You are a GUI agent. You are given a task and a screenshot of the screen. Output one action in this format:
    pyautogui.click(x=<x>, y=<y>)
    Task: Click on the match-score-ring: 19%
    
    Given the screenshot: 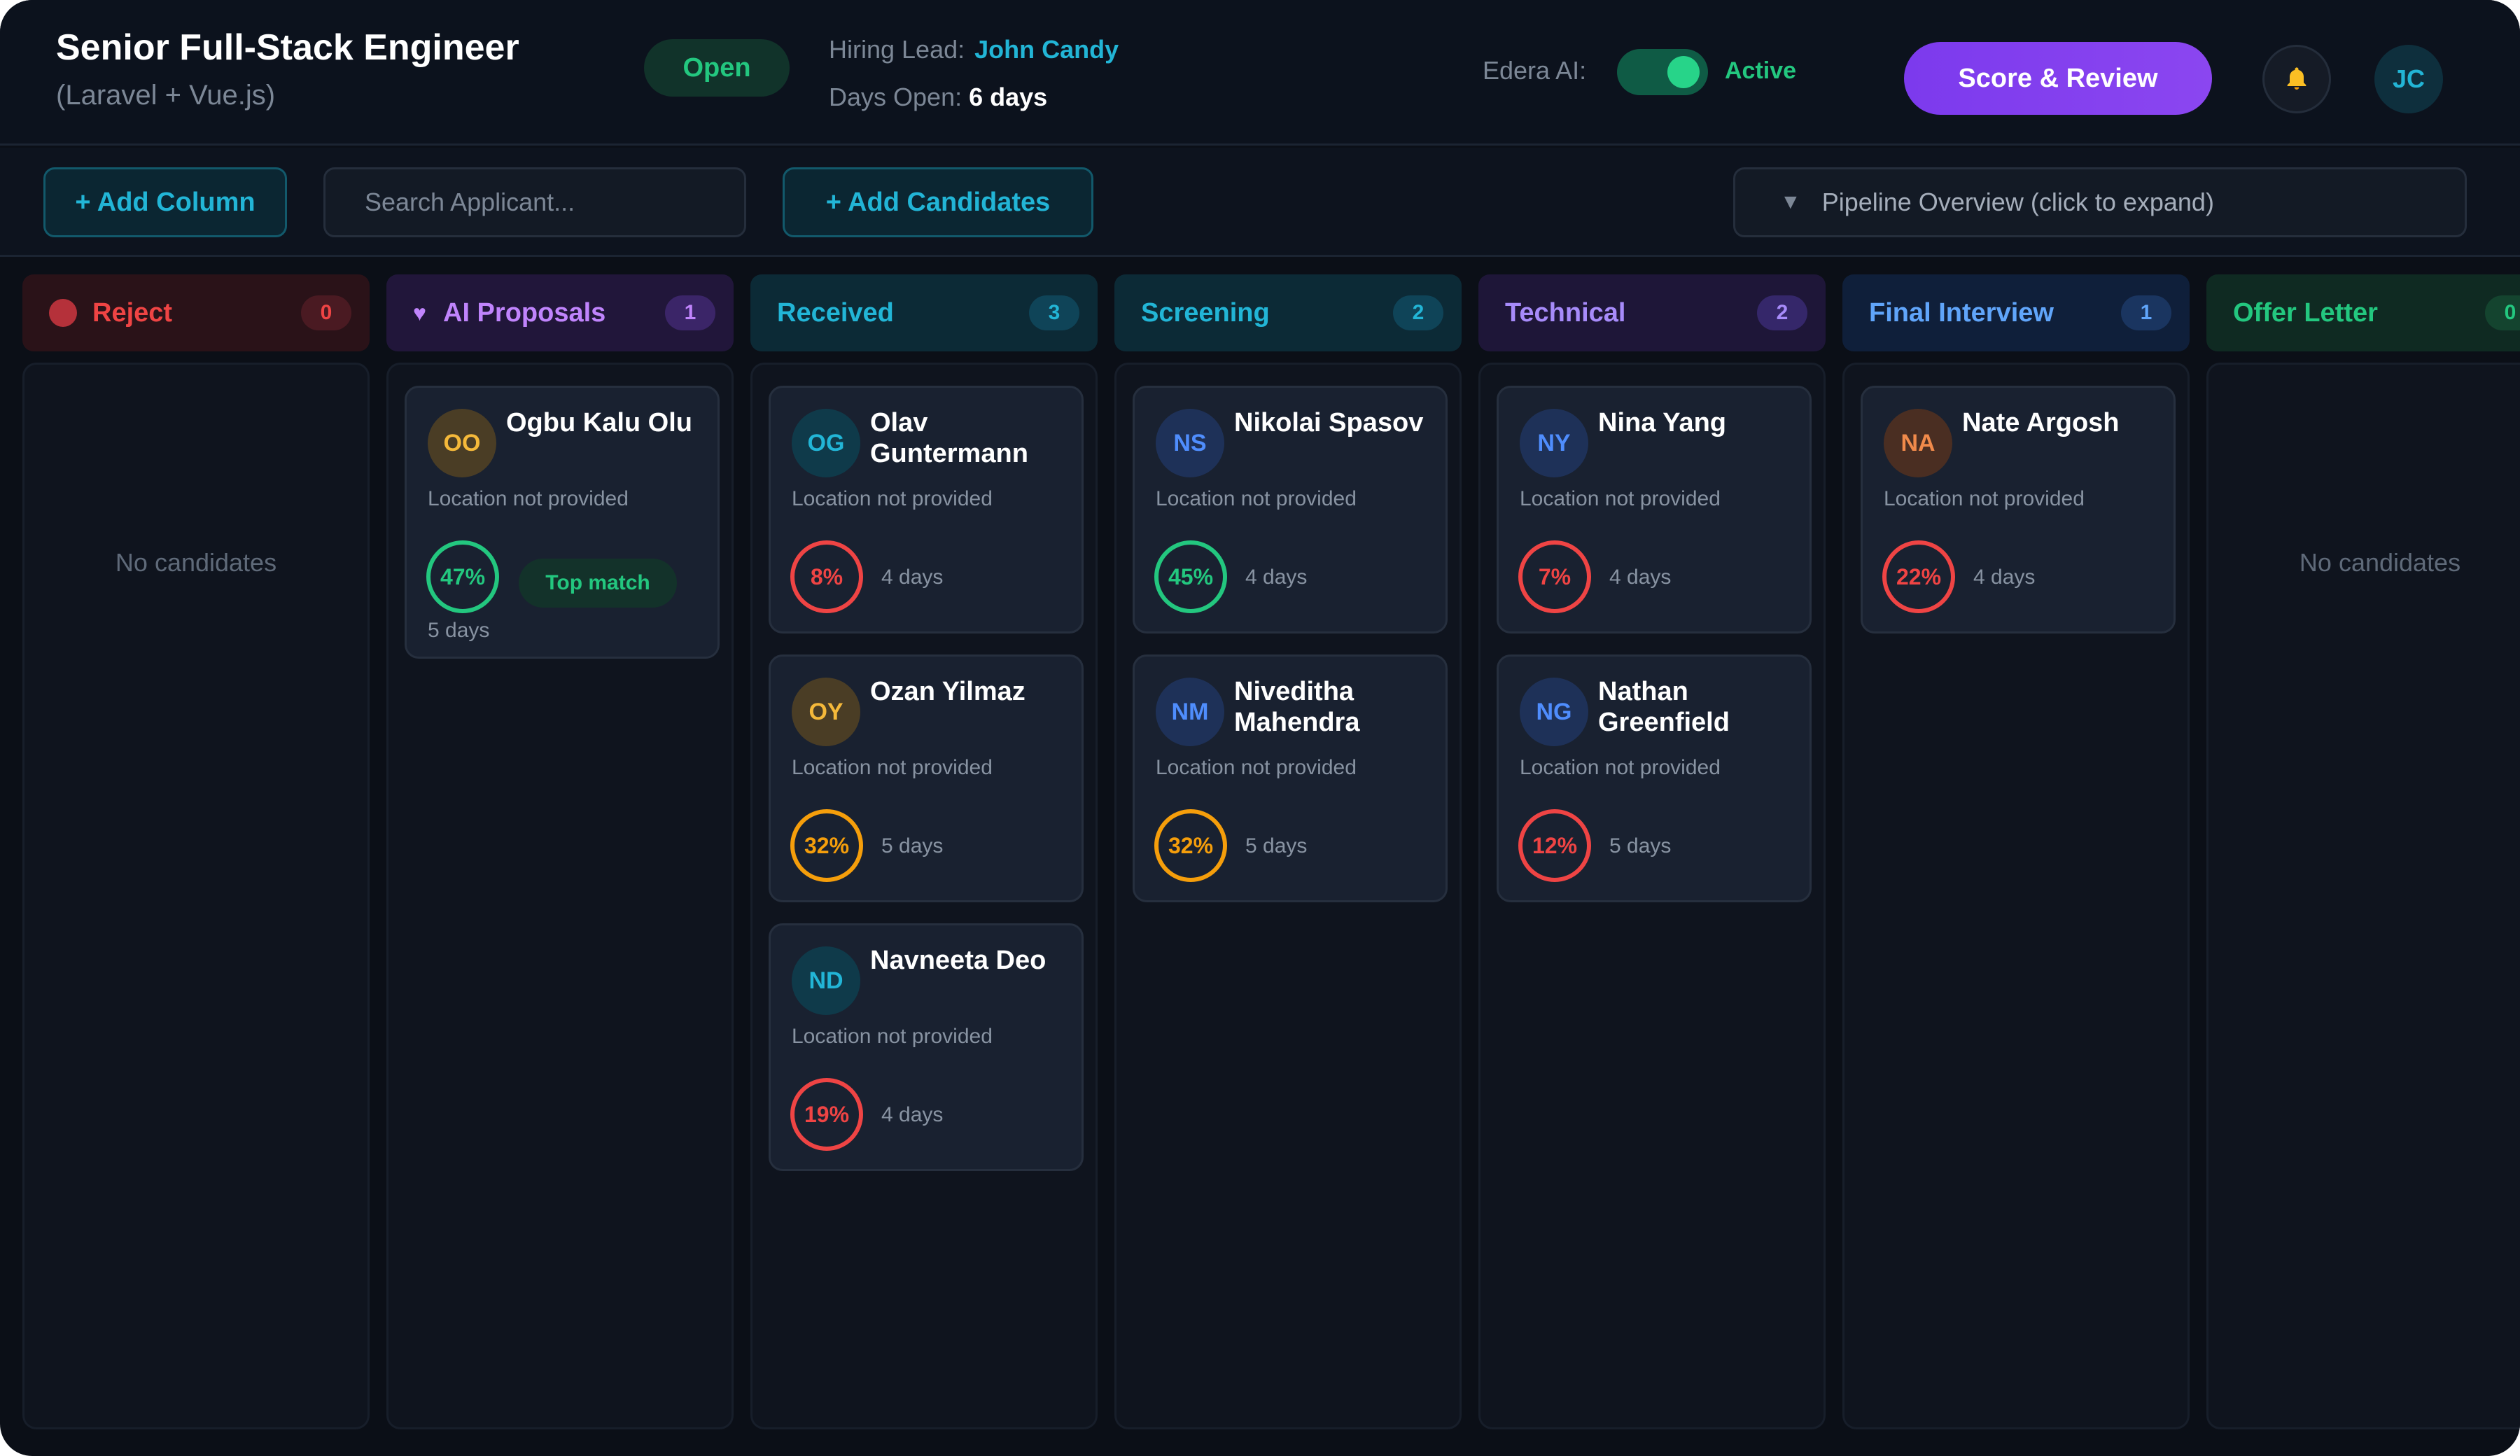 What is the action you would take?
    pyautogui.click(x=826, y=1114)
    